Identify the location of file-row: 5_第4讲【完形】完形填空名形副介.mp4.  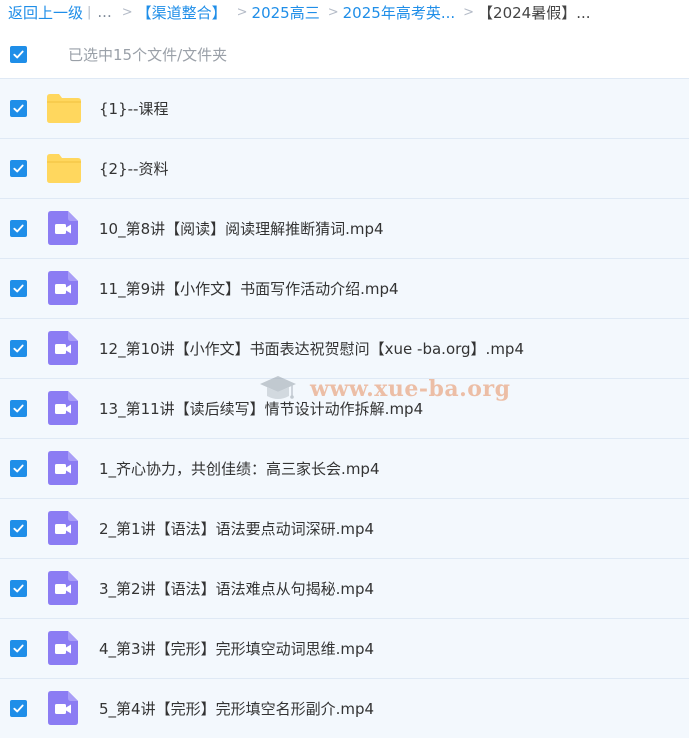
(344, 708).